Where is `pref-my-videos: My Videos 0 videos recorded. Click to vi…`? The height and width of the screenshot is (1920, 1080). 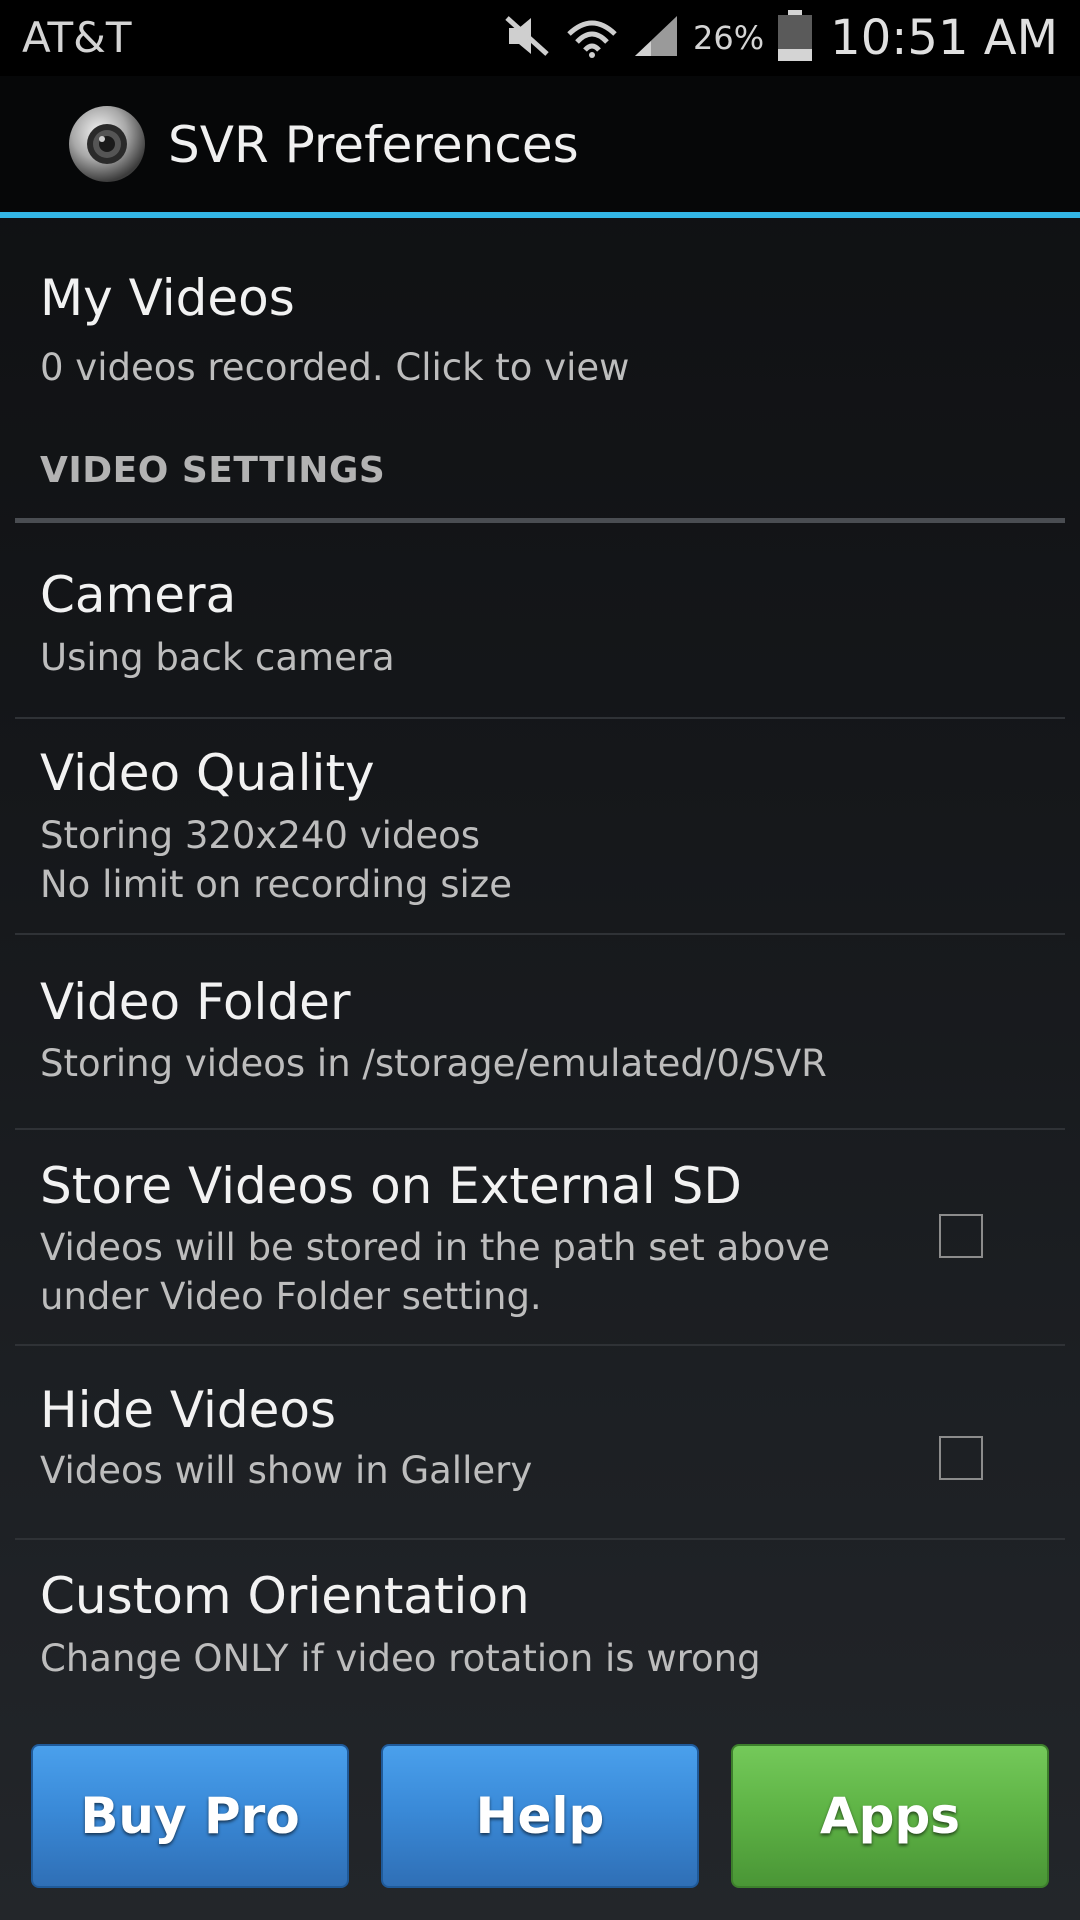 pref-my-videos: My Videos 0 videos recorded. Click to vi… is located at coordinates (540, 329).